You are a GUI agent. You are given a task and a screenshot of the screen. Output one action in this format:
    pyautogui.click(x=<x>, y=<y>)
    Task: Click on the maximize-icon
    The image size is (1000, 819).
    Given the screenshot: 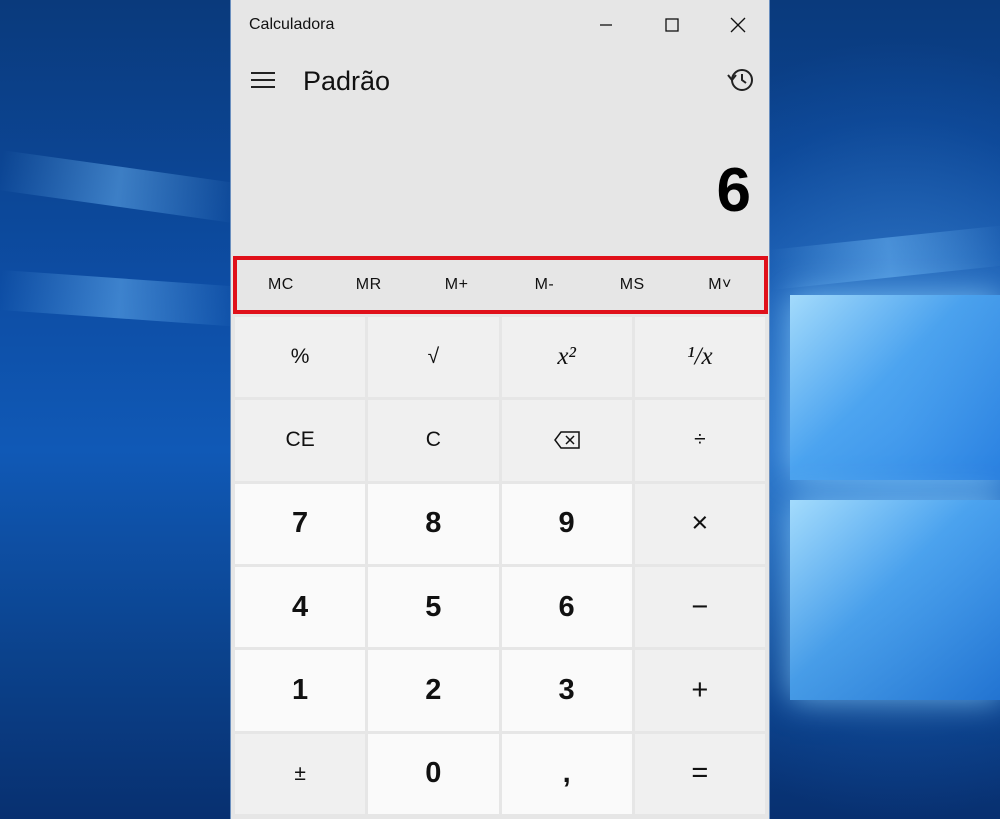 What is the action you would take?
    pyautogui.click(x=672, y=25)
    